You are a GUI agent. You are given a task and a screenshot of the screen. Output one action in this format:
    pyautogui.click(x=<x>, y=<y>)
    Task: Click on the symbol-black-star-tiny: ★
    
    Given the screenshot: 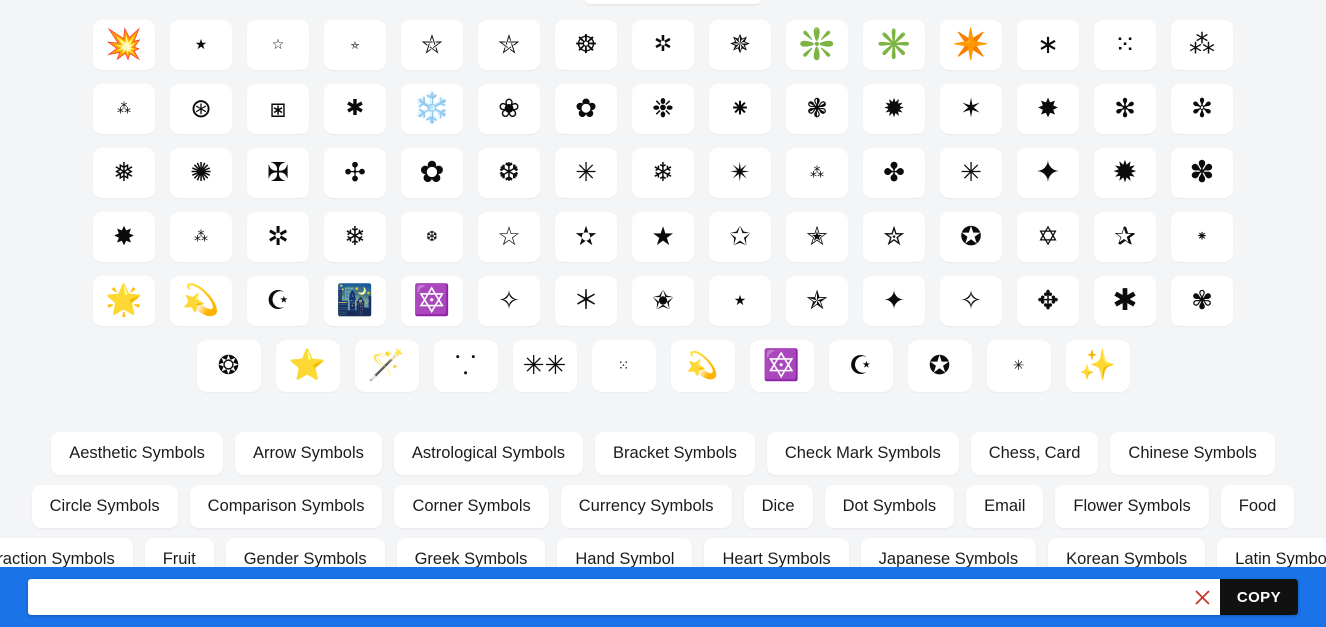 What is the action you would take?
    pyautogui.click(x=740, y=301)
    